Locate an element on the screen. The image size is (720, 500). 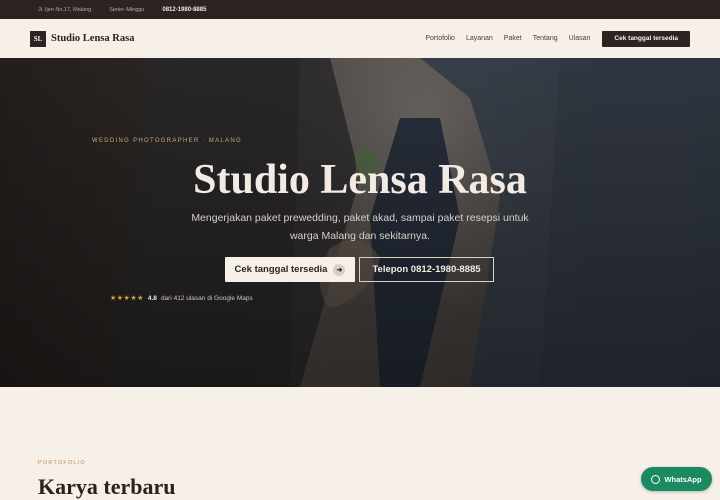
nav-menu: Portofolio Layanan Paket Tentang Ulasan is located at coordinates (507, 38).